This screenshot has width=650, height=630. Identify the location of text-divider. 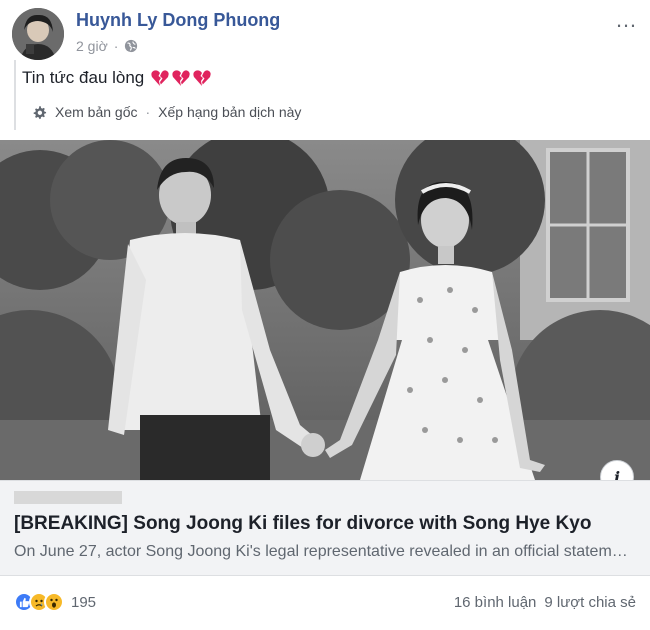
(15, 95).